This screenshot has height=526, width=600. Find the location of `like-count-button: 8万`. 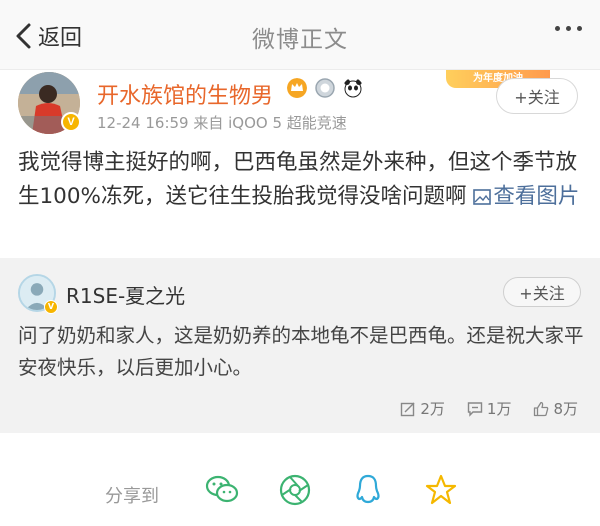

like-count-button: 8万 is located at coordinates (555, 408).